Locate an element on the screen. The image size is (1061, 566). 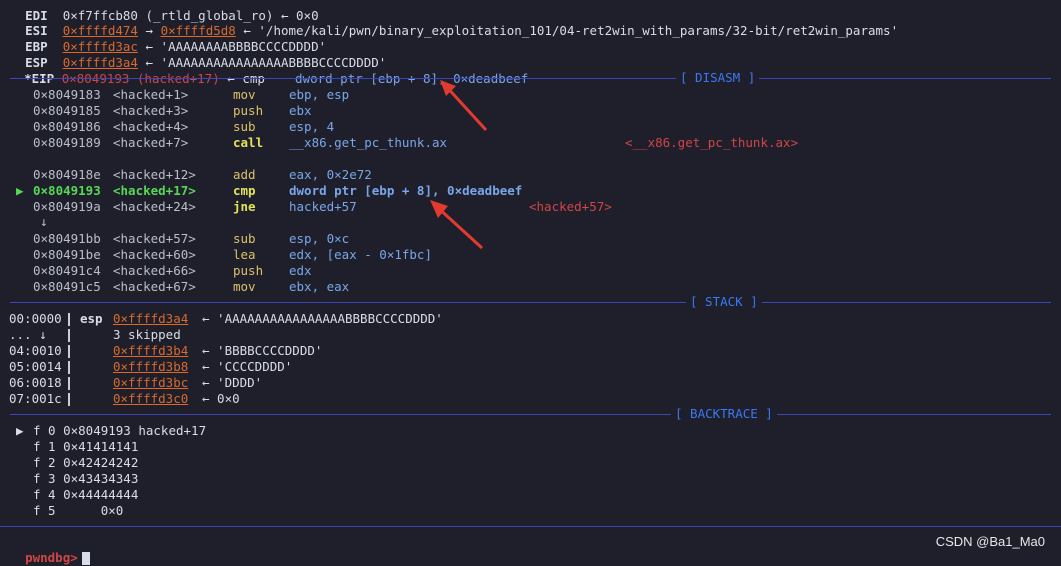
backtrace-frame: f 3 0×43434343 is located at coordinates (86, 478).